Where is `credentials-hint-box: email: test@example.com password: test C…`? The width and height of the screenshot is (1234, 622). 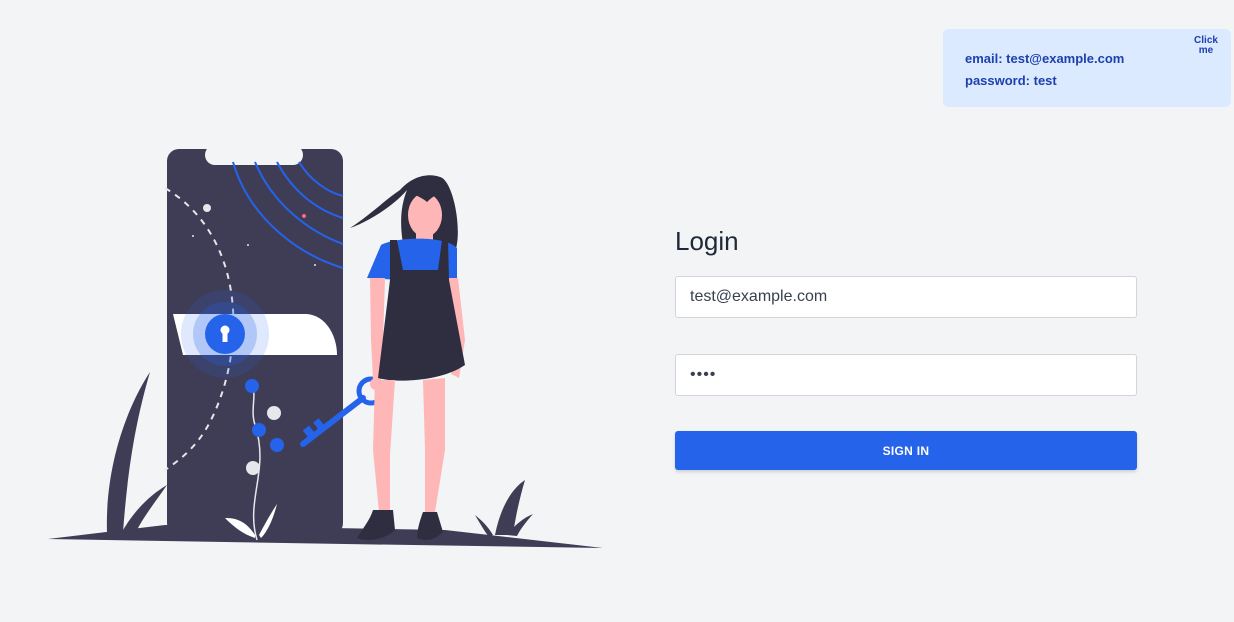
credentials-hint-box: email: test@example.com password: test C… is located at coordinates (1087, 68).